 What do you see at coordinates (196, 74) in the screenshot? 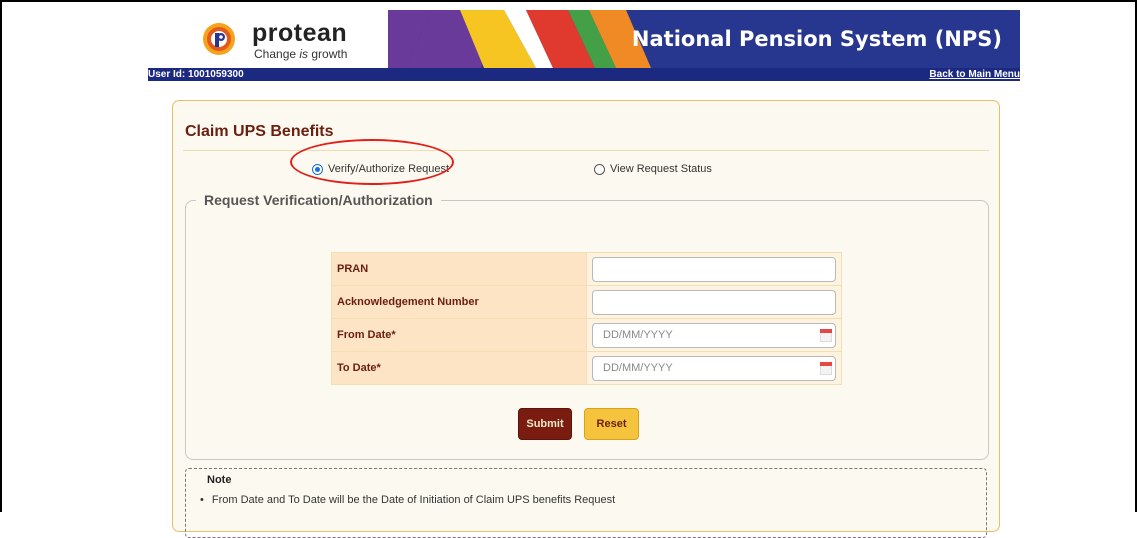
I see `user-id-label: User Id: 1001059300` at bounding box center [196, 74].